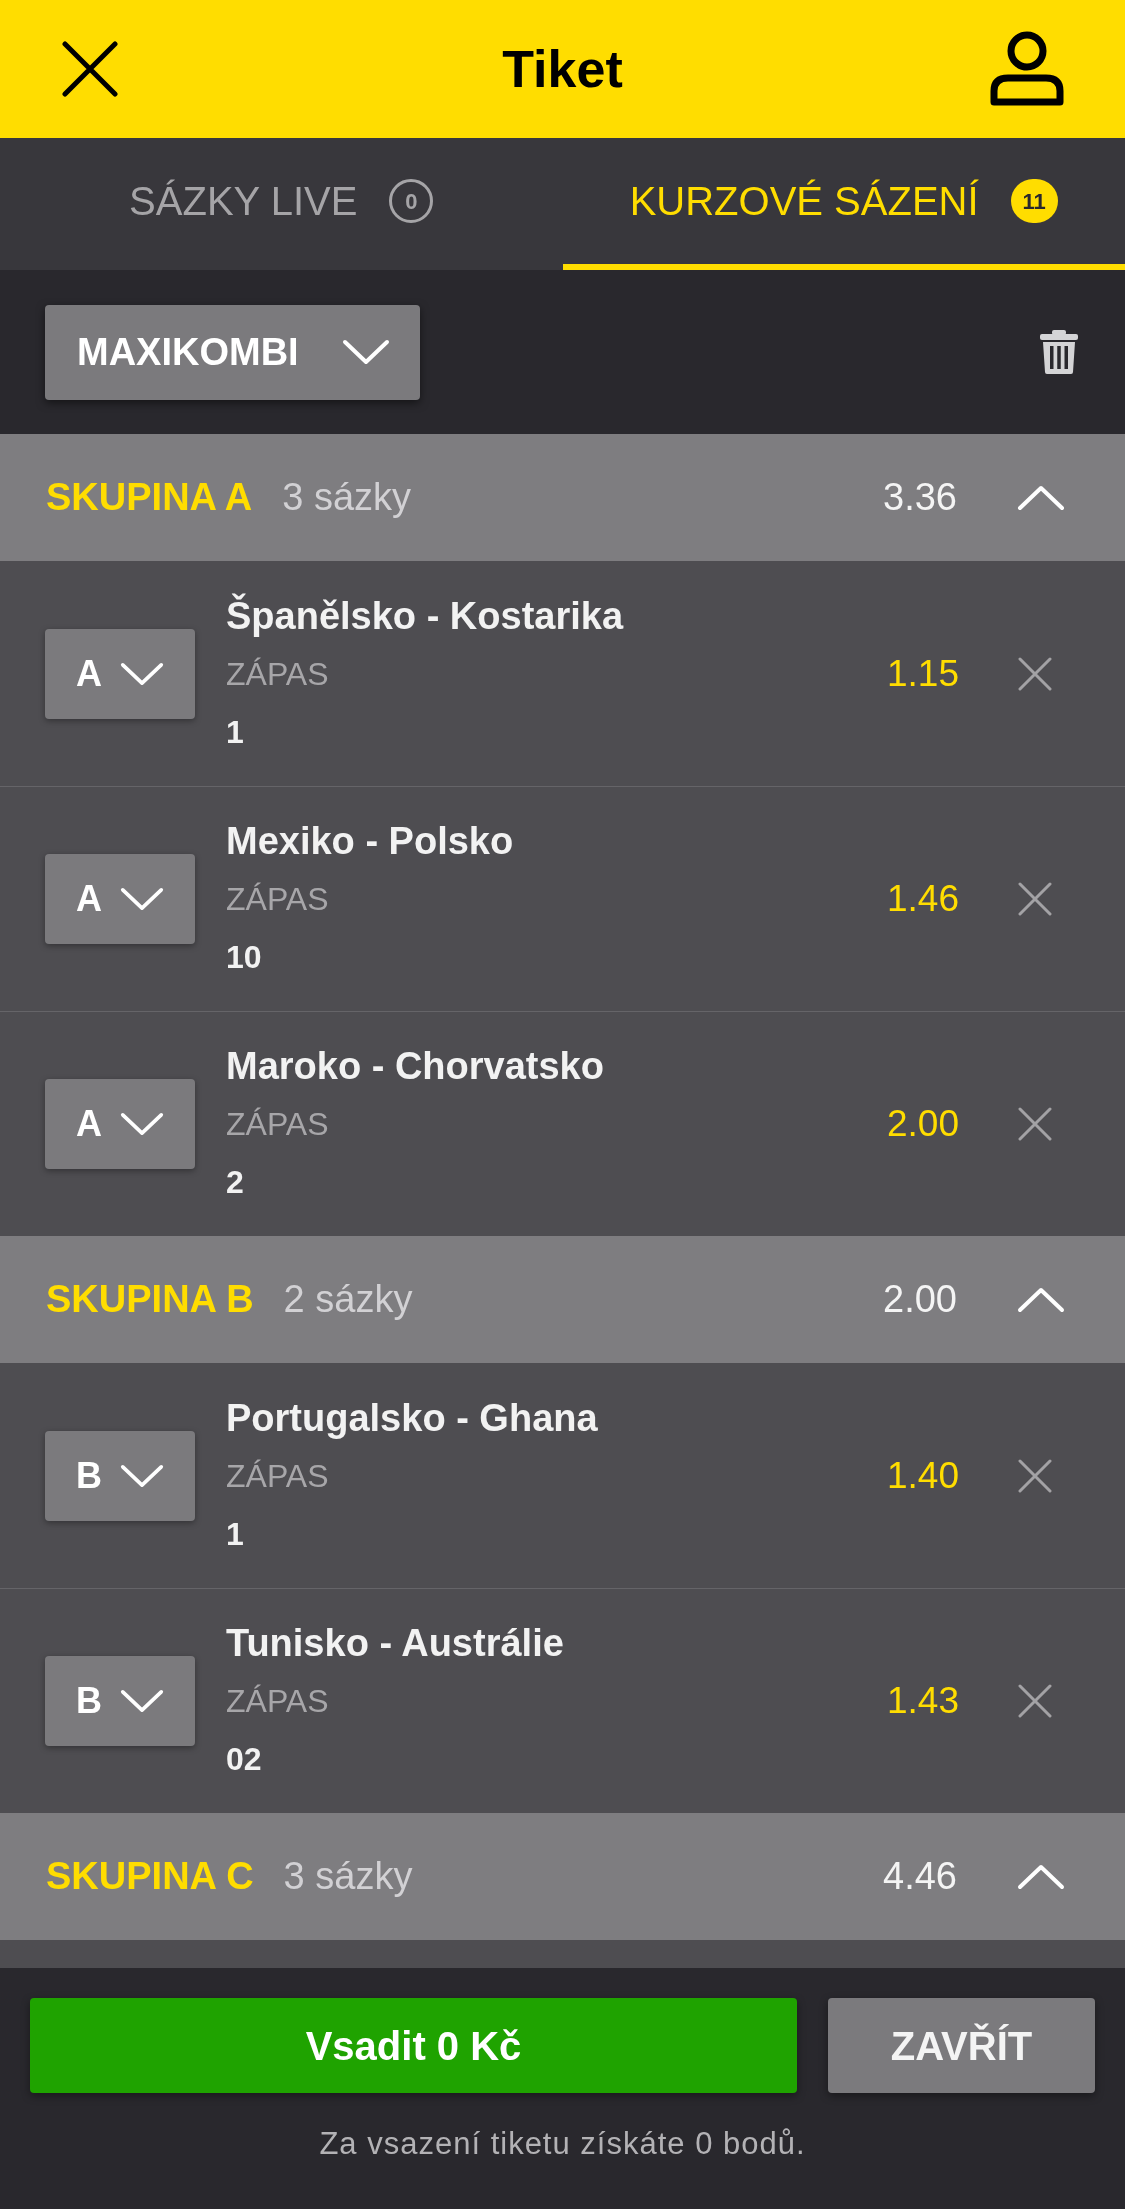 The image size is (1125, 2209). I want to click on match-name: Portugalsko - Ghana, so click(412, 1418).